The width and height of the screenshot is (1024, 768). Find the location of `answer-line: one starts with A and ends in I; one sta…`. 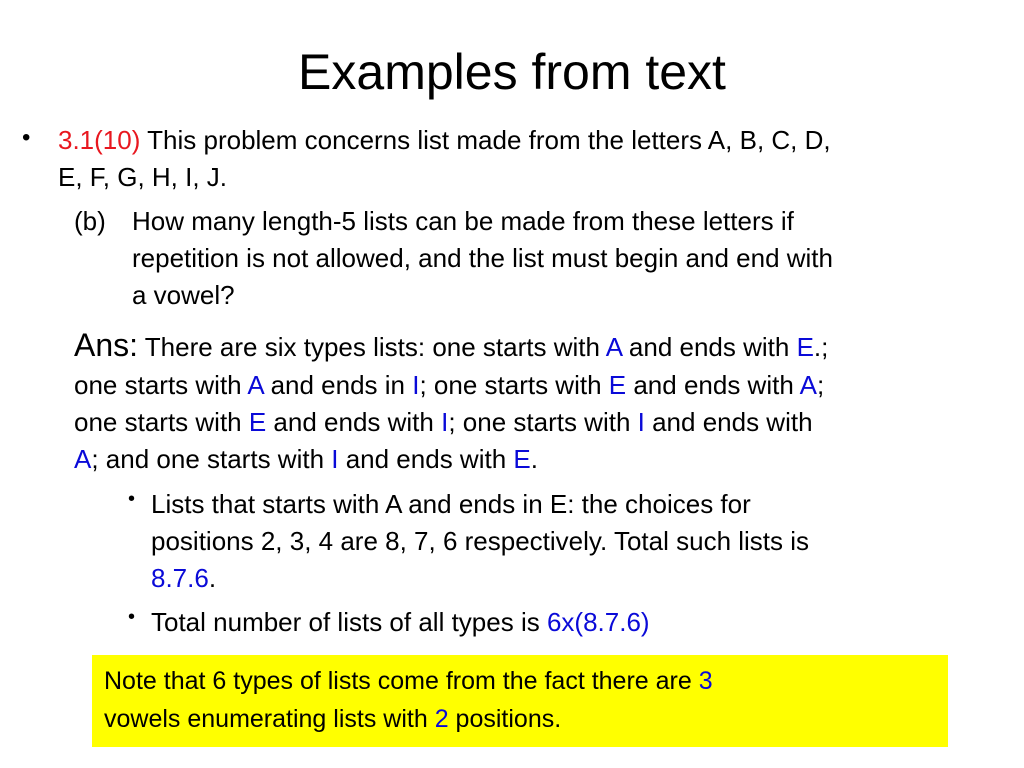

answer-line: one starts with A and ends in I; one sta… is located at coordinates (449, 385).